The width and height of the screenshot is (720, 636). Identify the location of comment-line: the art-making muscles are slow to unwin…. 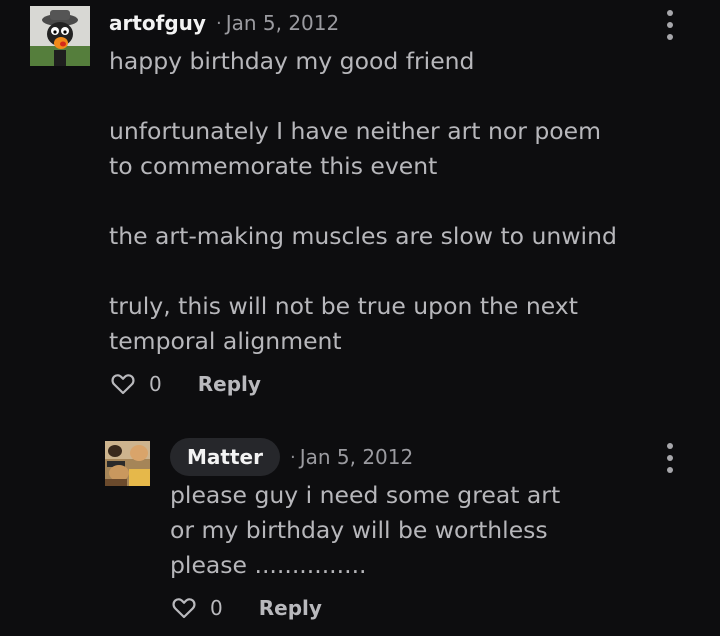
(363, 236).